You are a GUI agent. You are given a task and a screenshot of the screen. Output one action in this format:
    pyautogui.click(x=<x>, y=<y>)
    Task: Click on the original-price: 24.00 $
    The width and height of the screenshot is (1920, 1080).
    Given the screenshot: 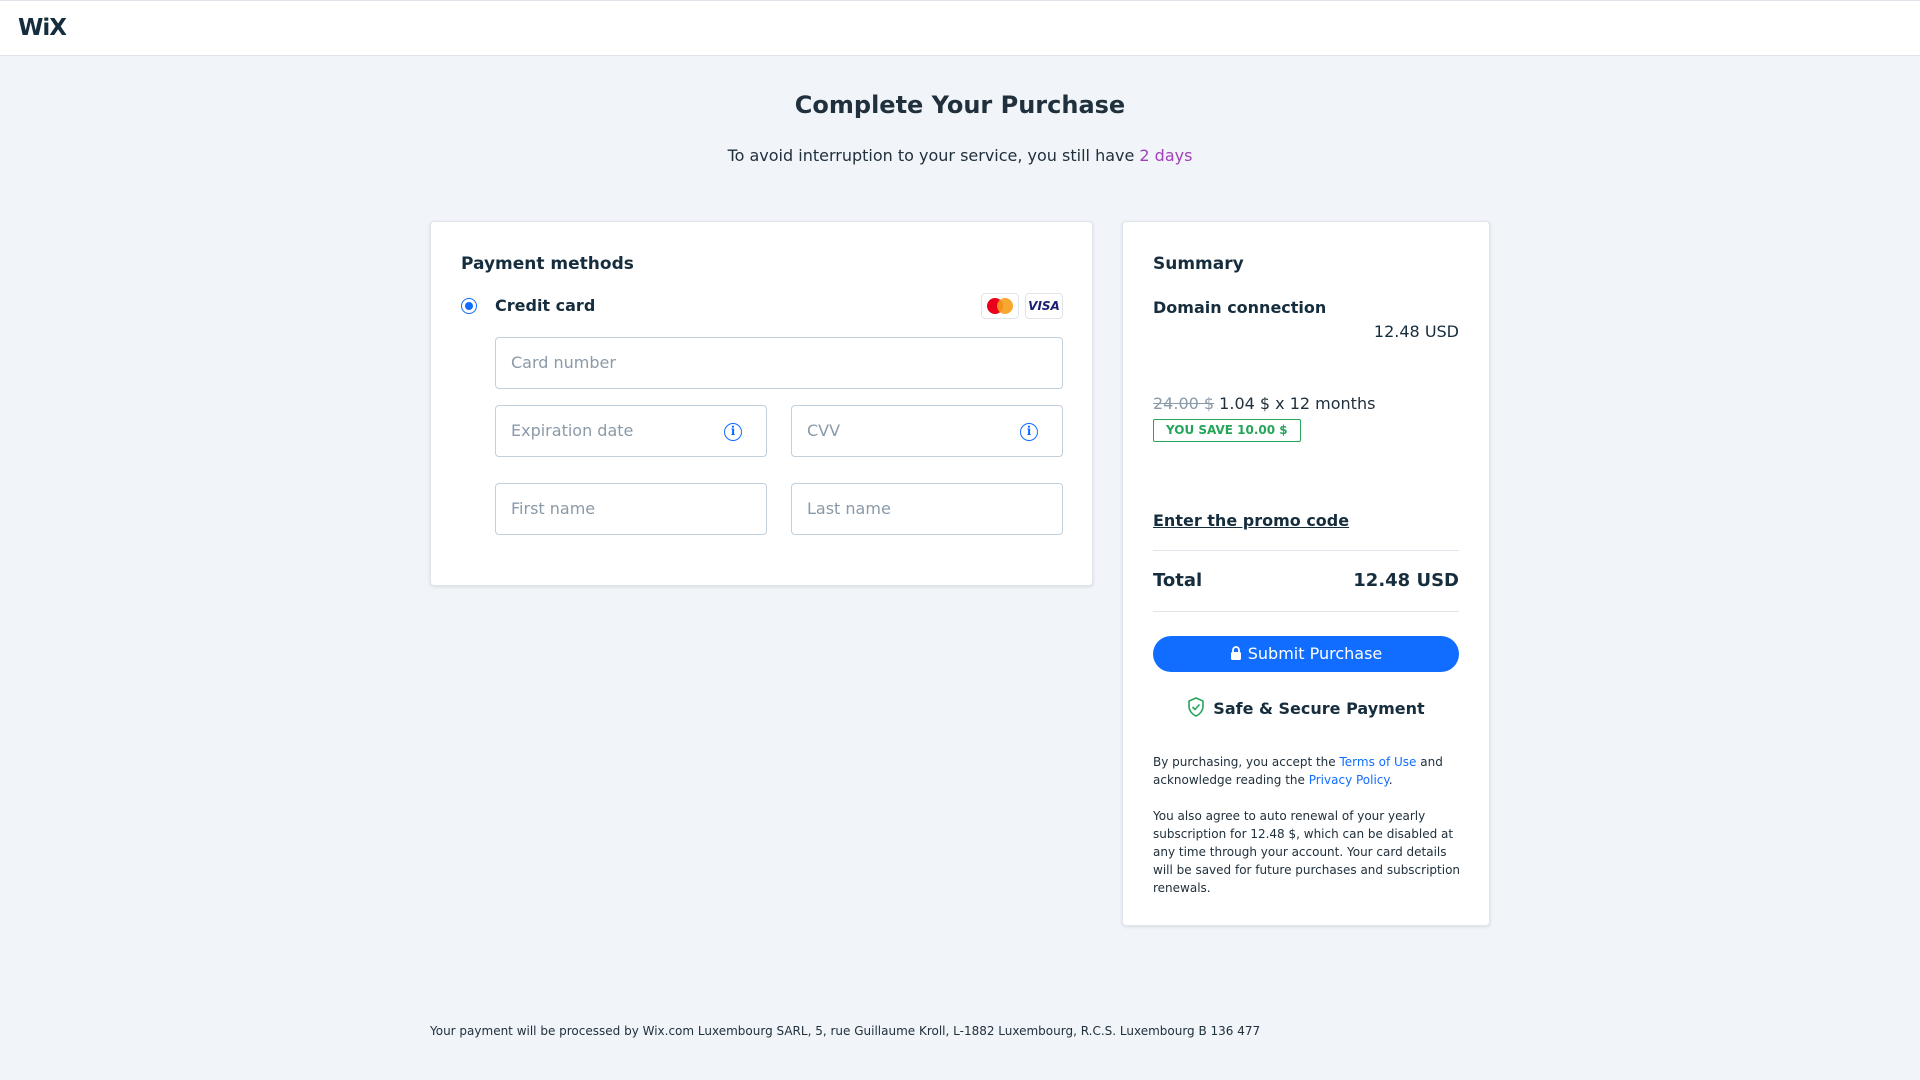 What is the action you would take?
    pyautogui.click(x=1184, y=403)
    